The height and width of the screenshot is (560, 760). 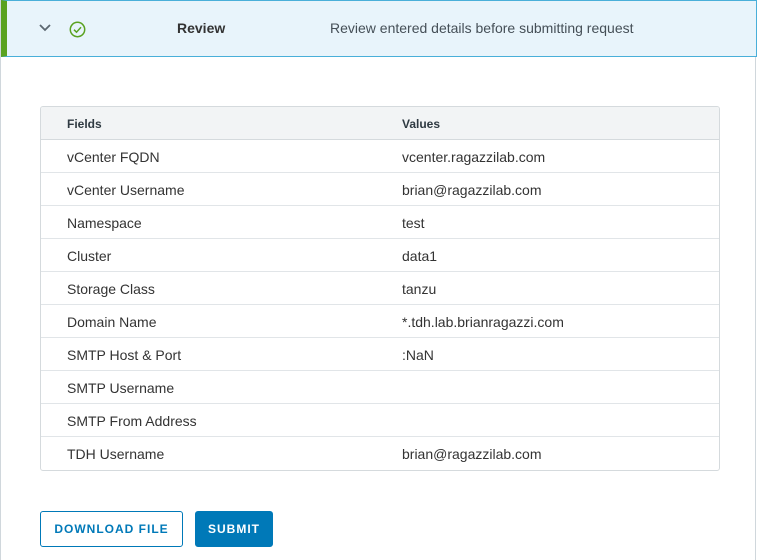 I want to click on field-name: vCenter Username, so click(x=126, y=190).